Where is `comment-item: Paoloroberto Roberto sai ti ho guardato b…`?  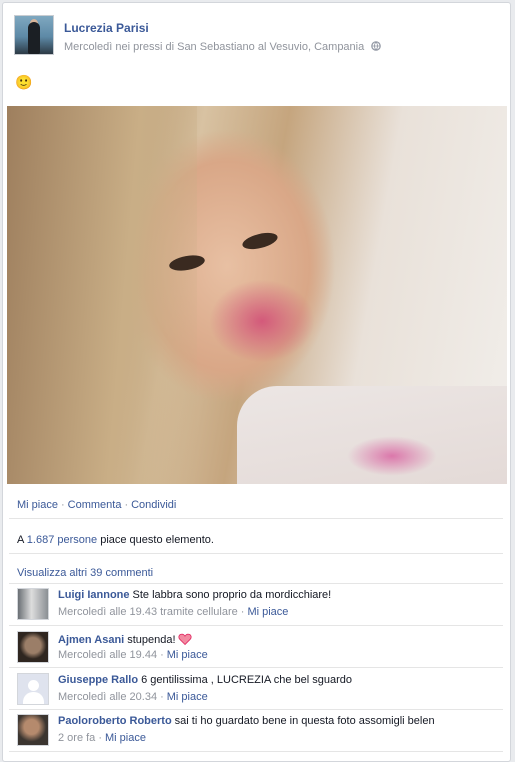
comment-item: Paoloroberto Roberto sai ti ho guardato b… is located at coordinates (259, 733).